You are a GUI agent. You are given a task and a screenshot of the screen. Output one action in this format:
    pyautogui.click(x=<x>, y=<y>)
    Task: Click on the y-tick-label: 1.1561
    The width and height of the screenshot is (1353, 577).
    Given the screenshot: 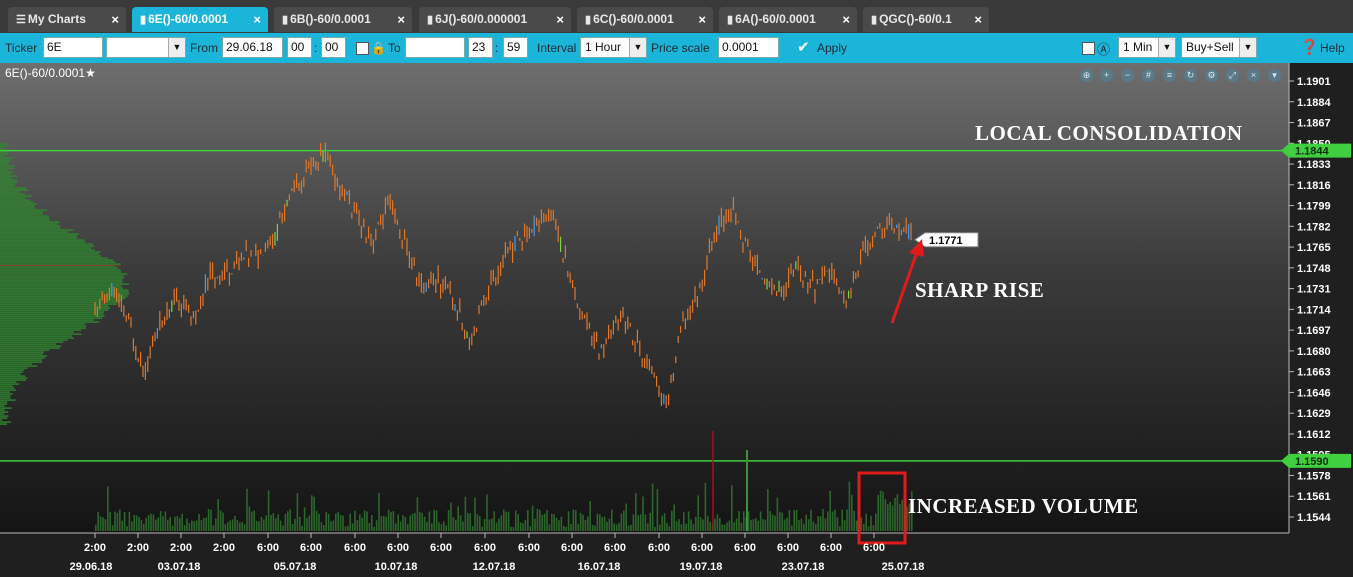 What is the action you would take?
    pyautogui.click(x=1314, y=497)
    